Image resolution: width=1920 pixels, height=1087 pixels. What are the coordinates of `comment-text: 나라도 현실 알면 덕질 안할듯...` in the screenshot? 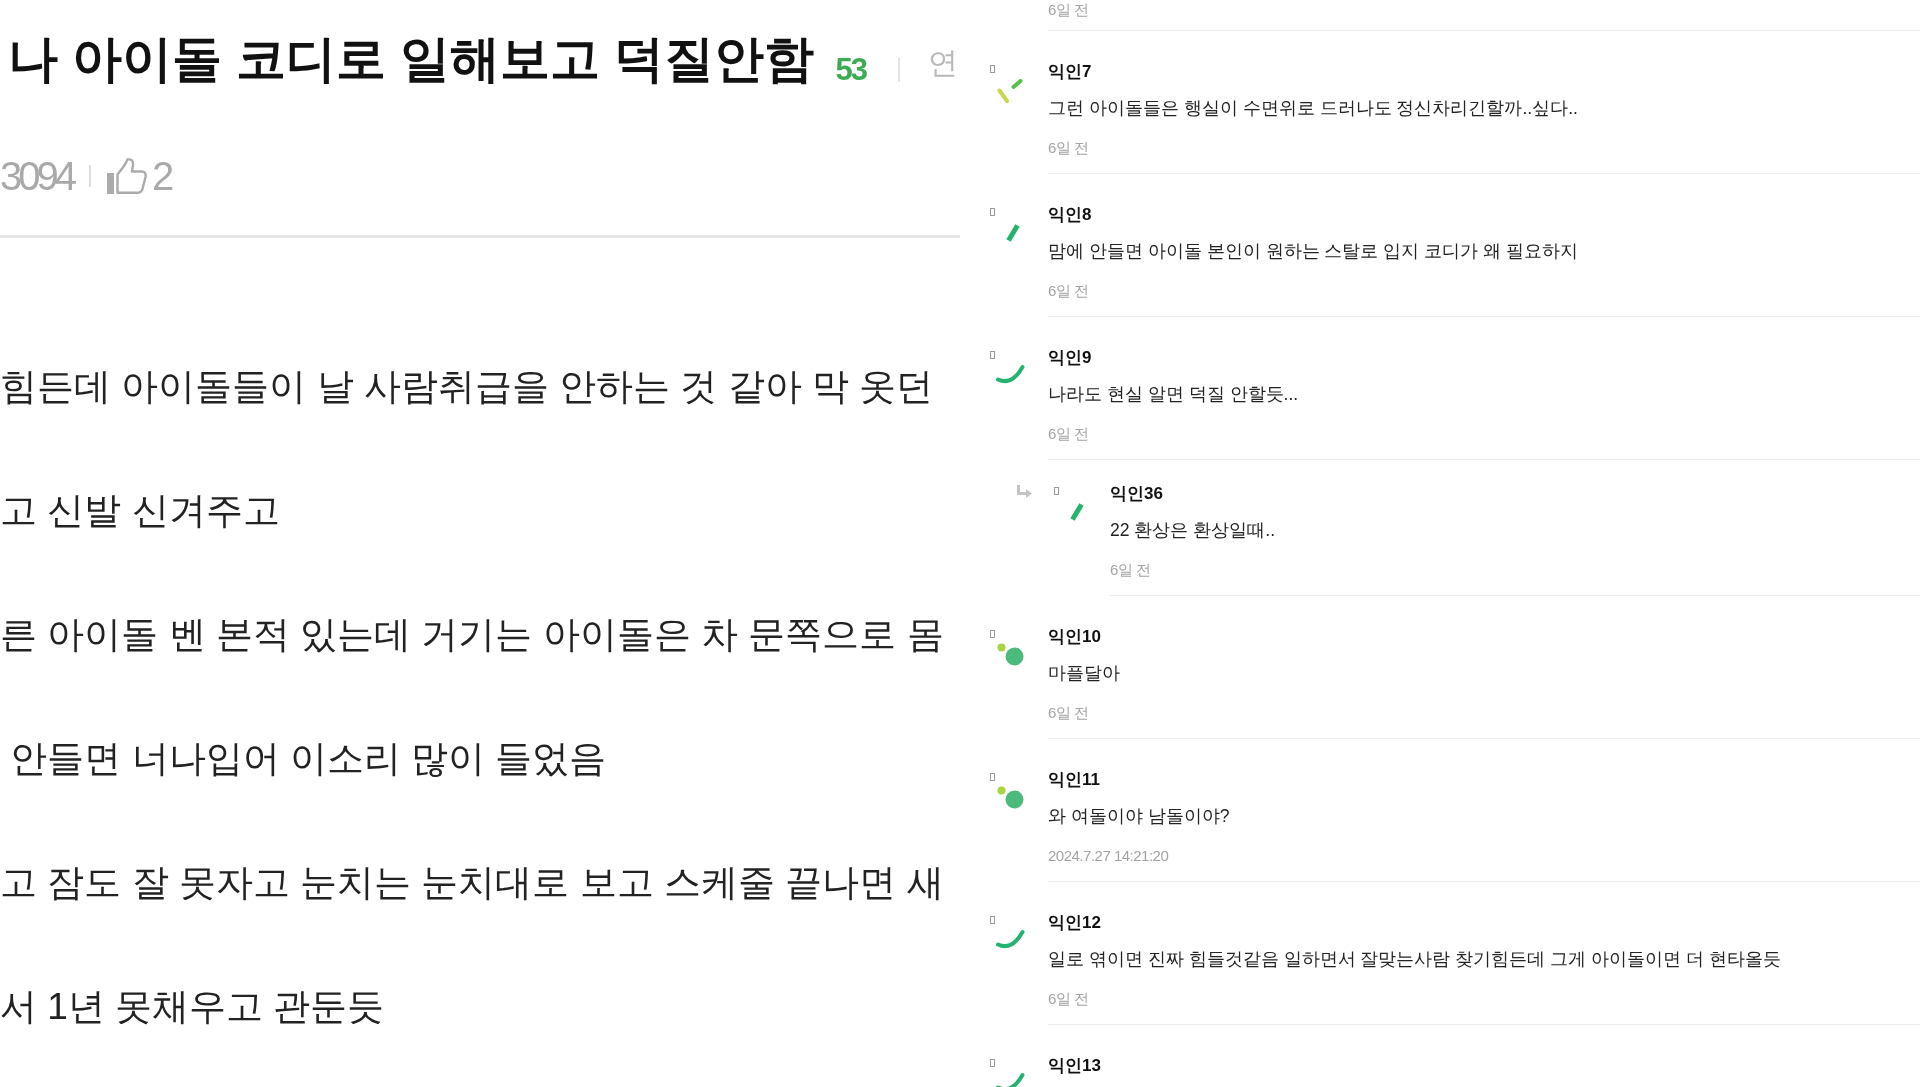 It's located at (1174, 394).